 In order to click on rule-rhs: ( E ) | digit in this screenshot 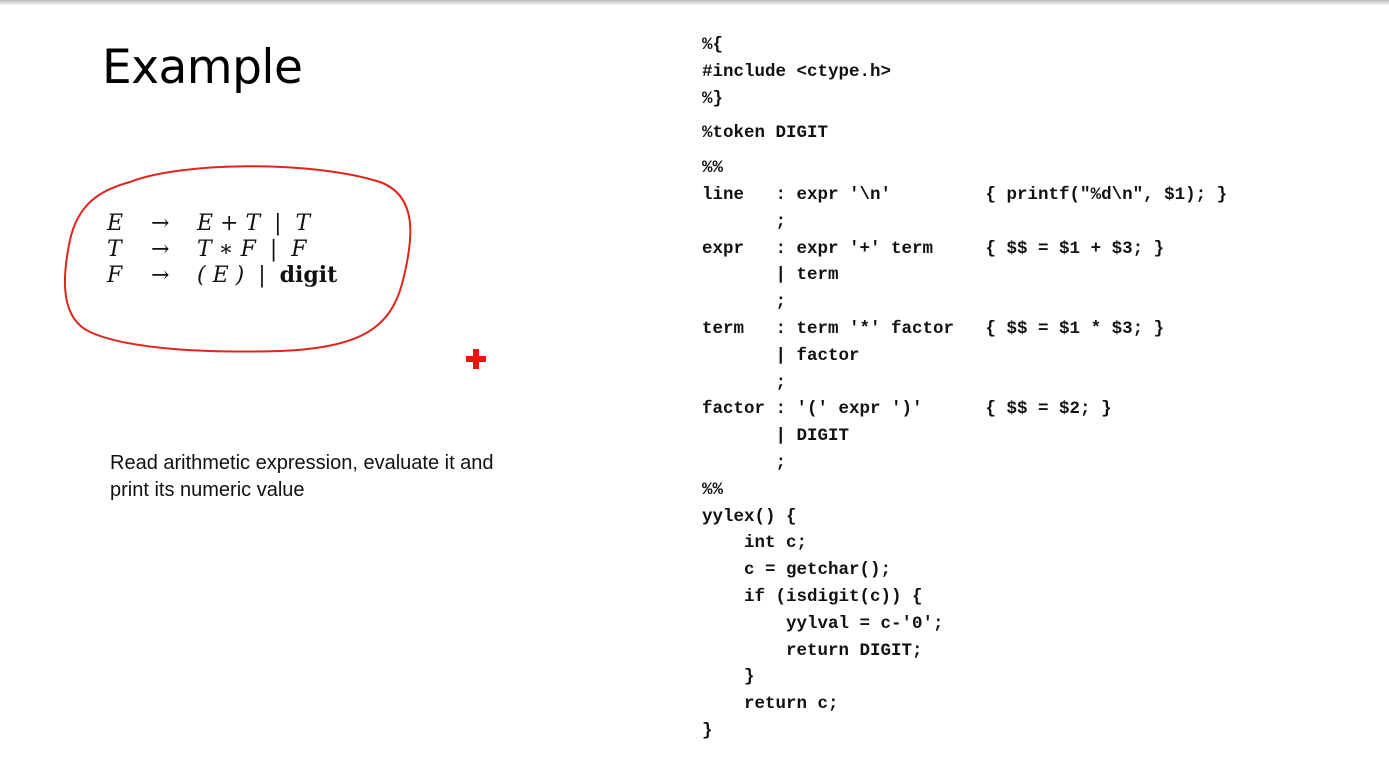, I will do `click(267, 275)`.